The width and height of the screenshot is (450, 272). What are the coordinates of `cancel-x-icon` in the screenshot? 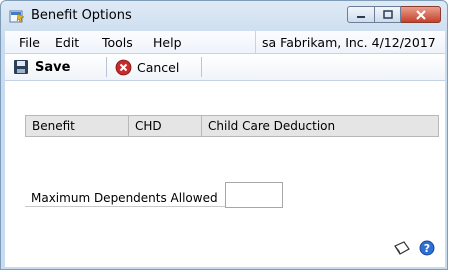 It's located at (123, 67).